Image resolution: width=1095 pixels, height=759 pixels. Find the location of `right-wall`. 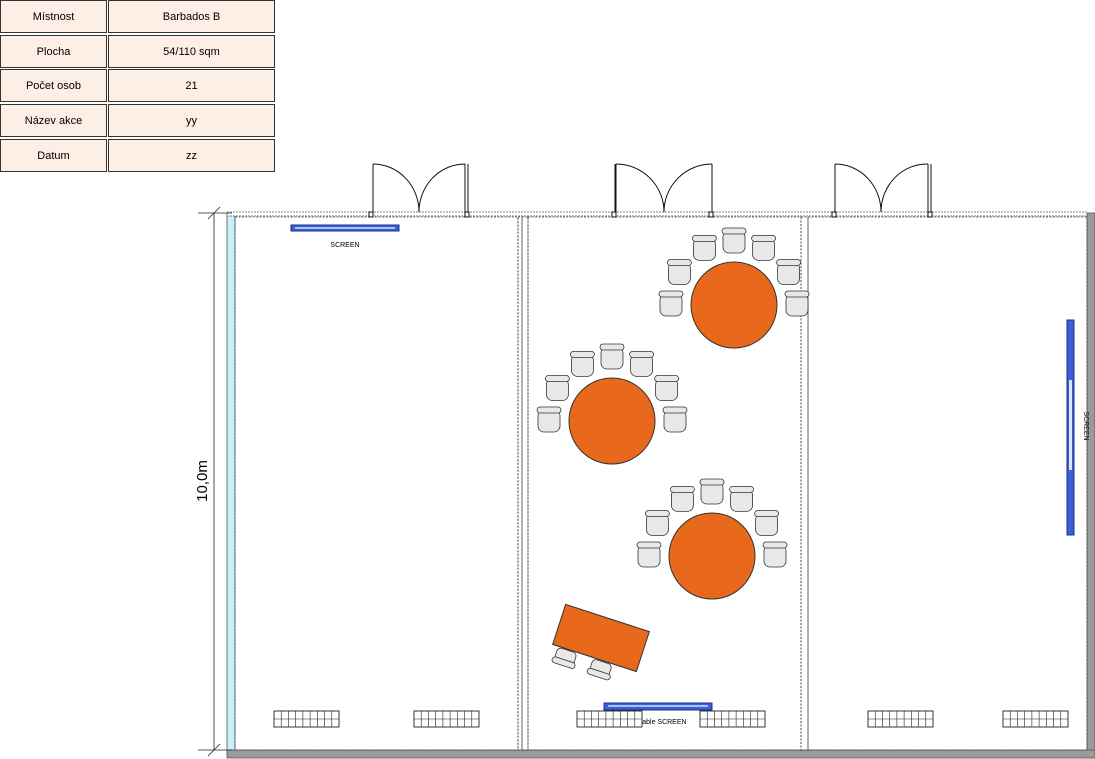

right-wall is located at coordinates (1090, 485).